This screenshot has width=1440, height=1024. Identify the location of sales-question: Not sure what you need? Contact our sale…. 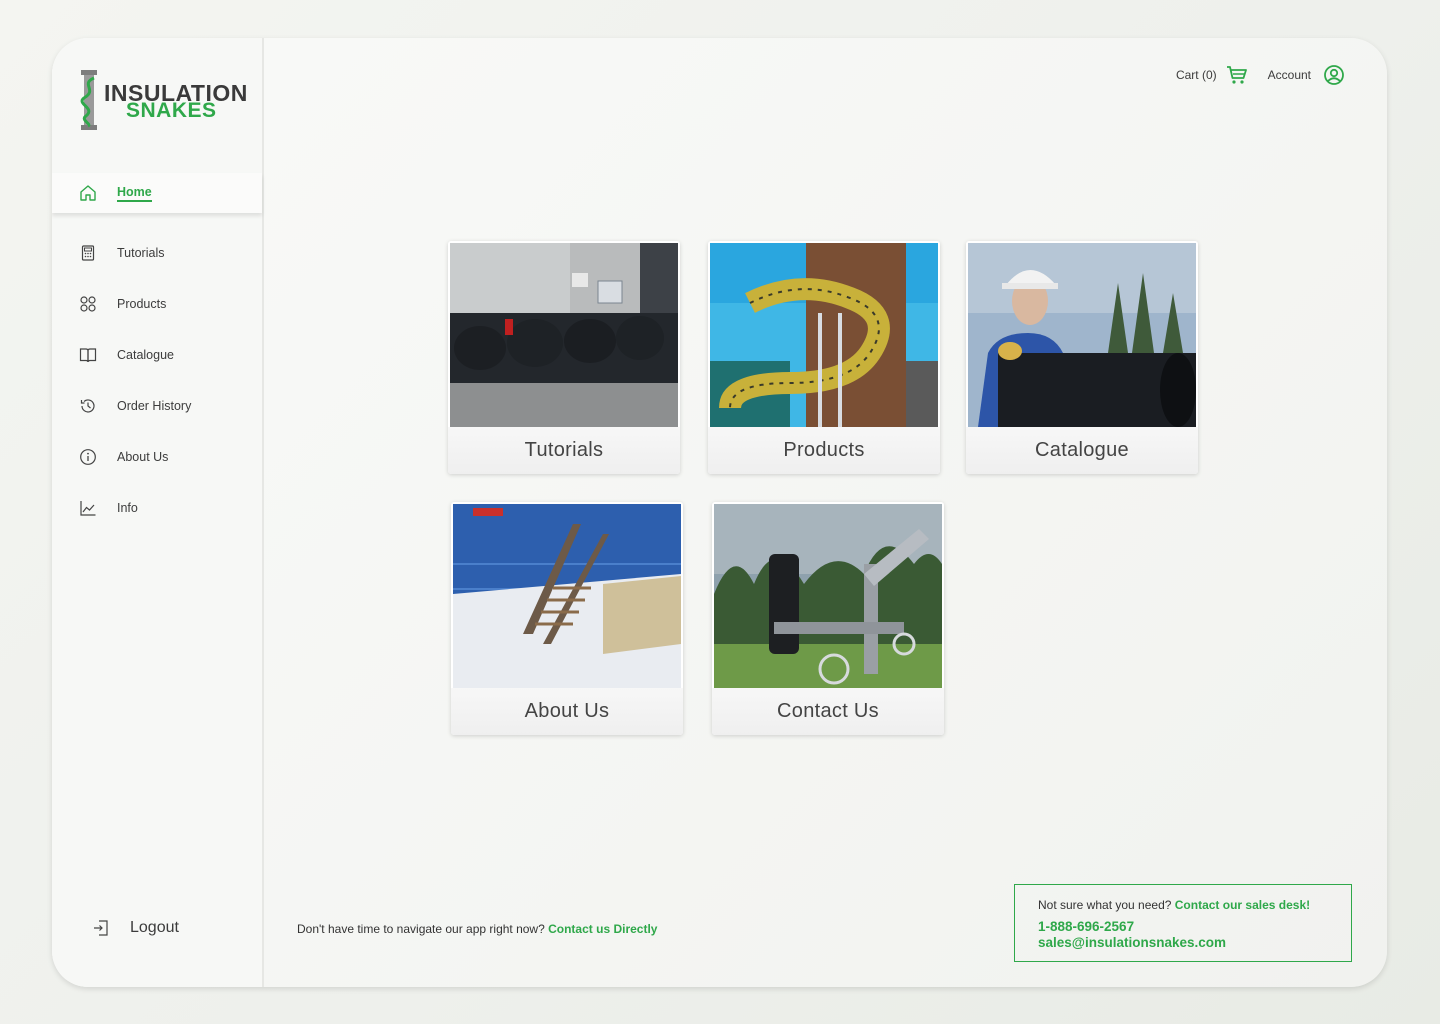
(1174, 905).